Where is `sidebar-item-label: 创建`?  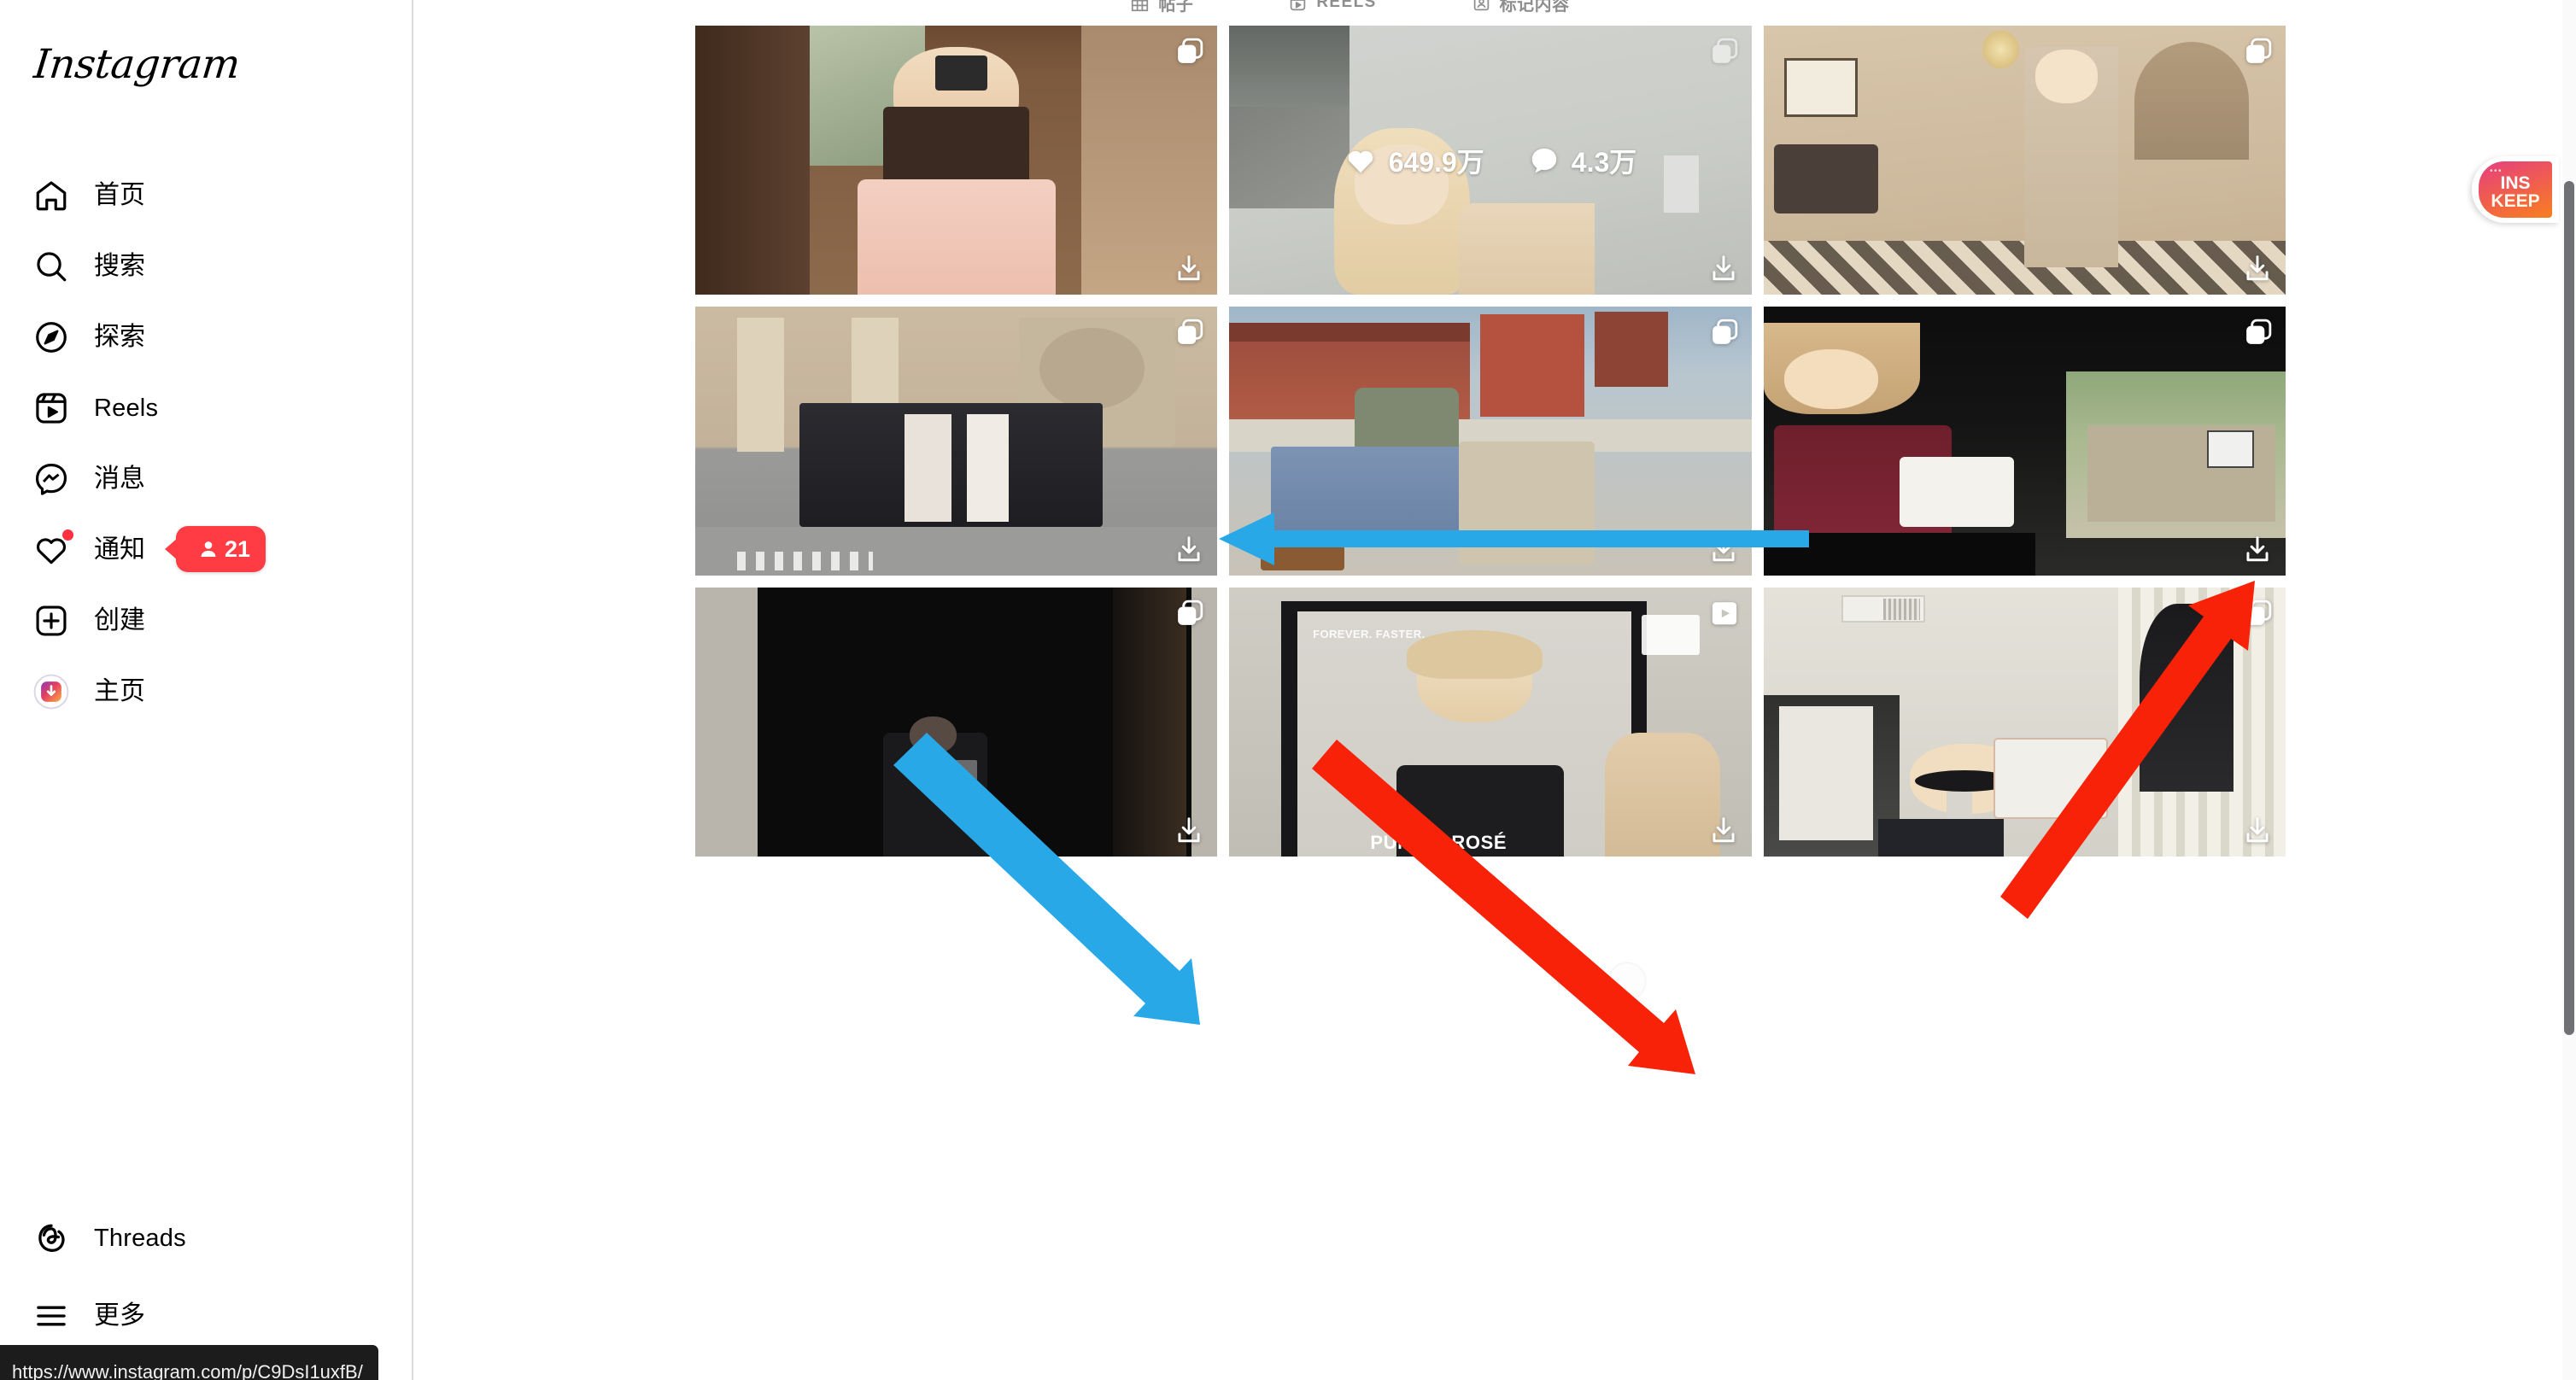 sidebar-item-label: 创建 is located at coordinates (119, 620).